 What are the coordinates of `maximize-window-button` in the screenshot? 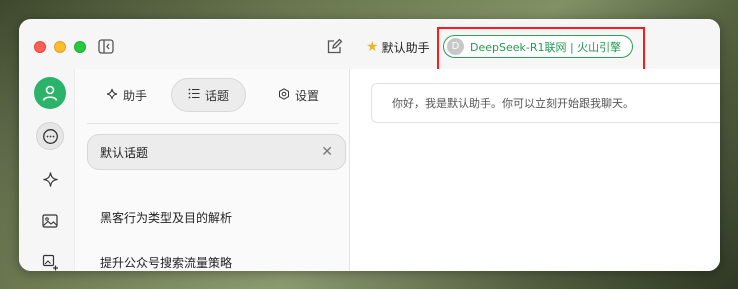 It's located at (80, 47).